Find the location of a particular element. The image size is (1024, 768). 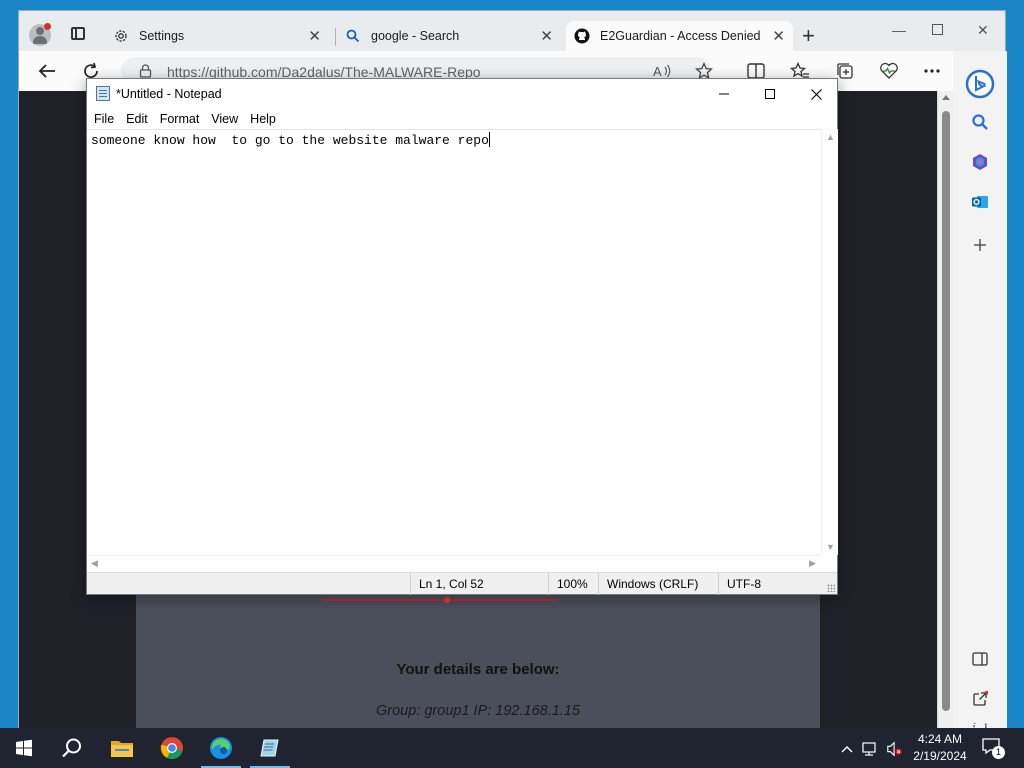

menu-format: Format is located at coordinates (180, 119).